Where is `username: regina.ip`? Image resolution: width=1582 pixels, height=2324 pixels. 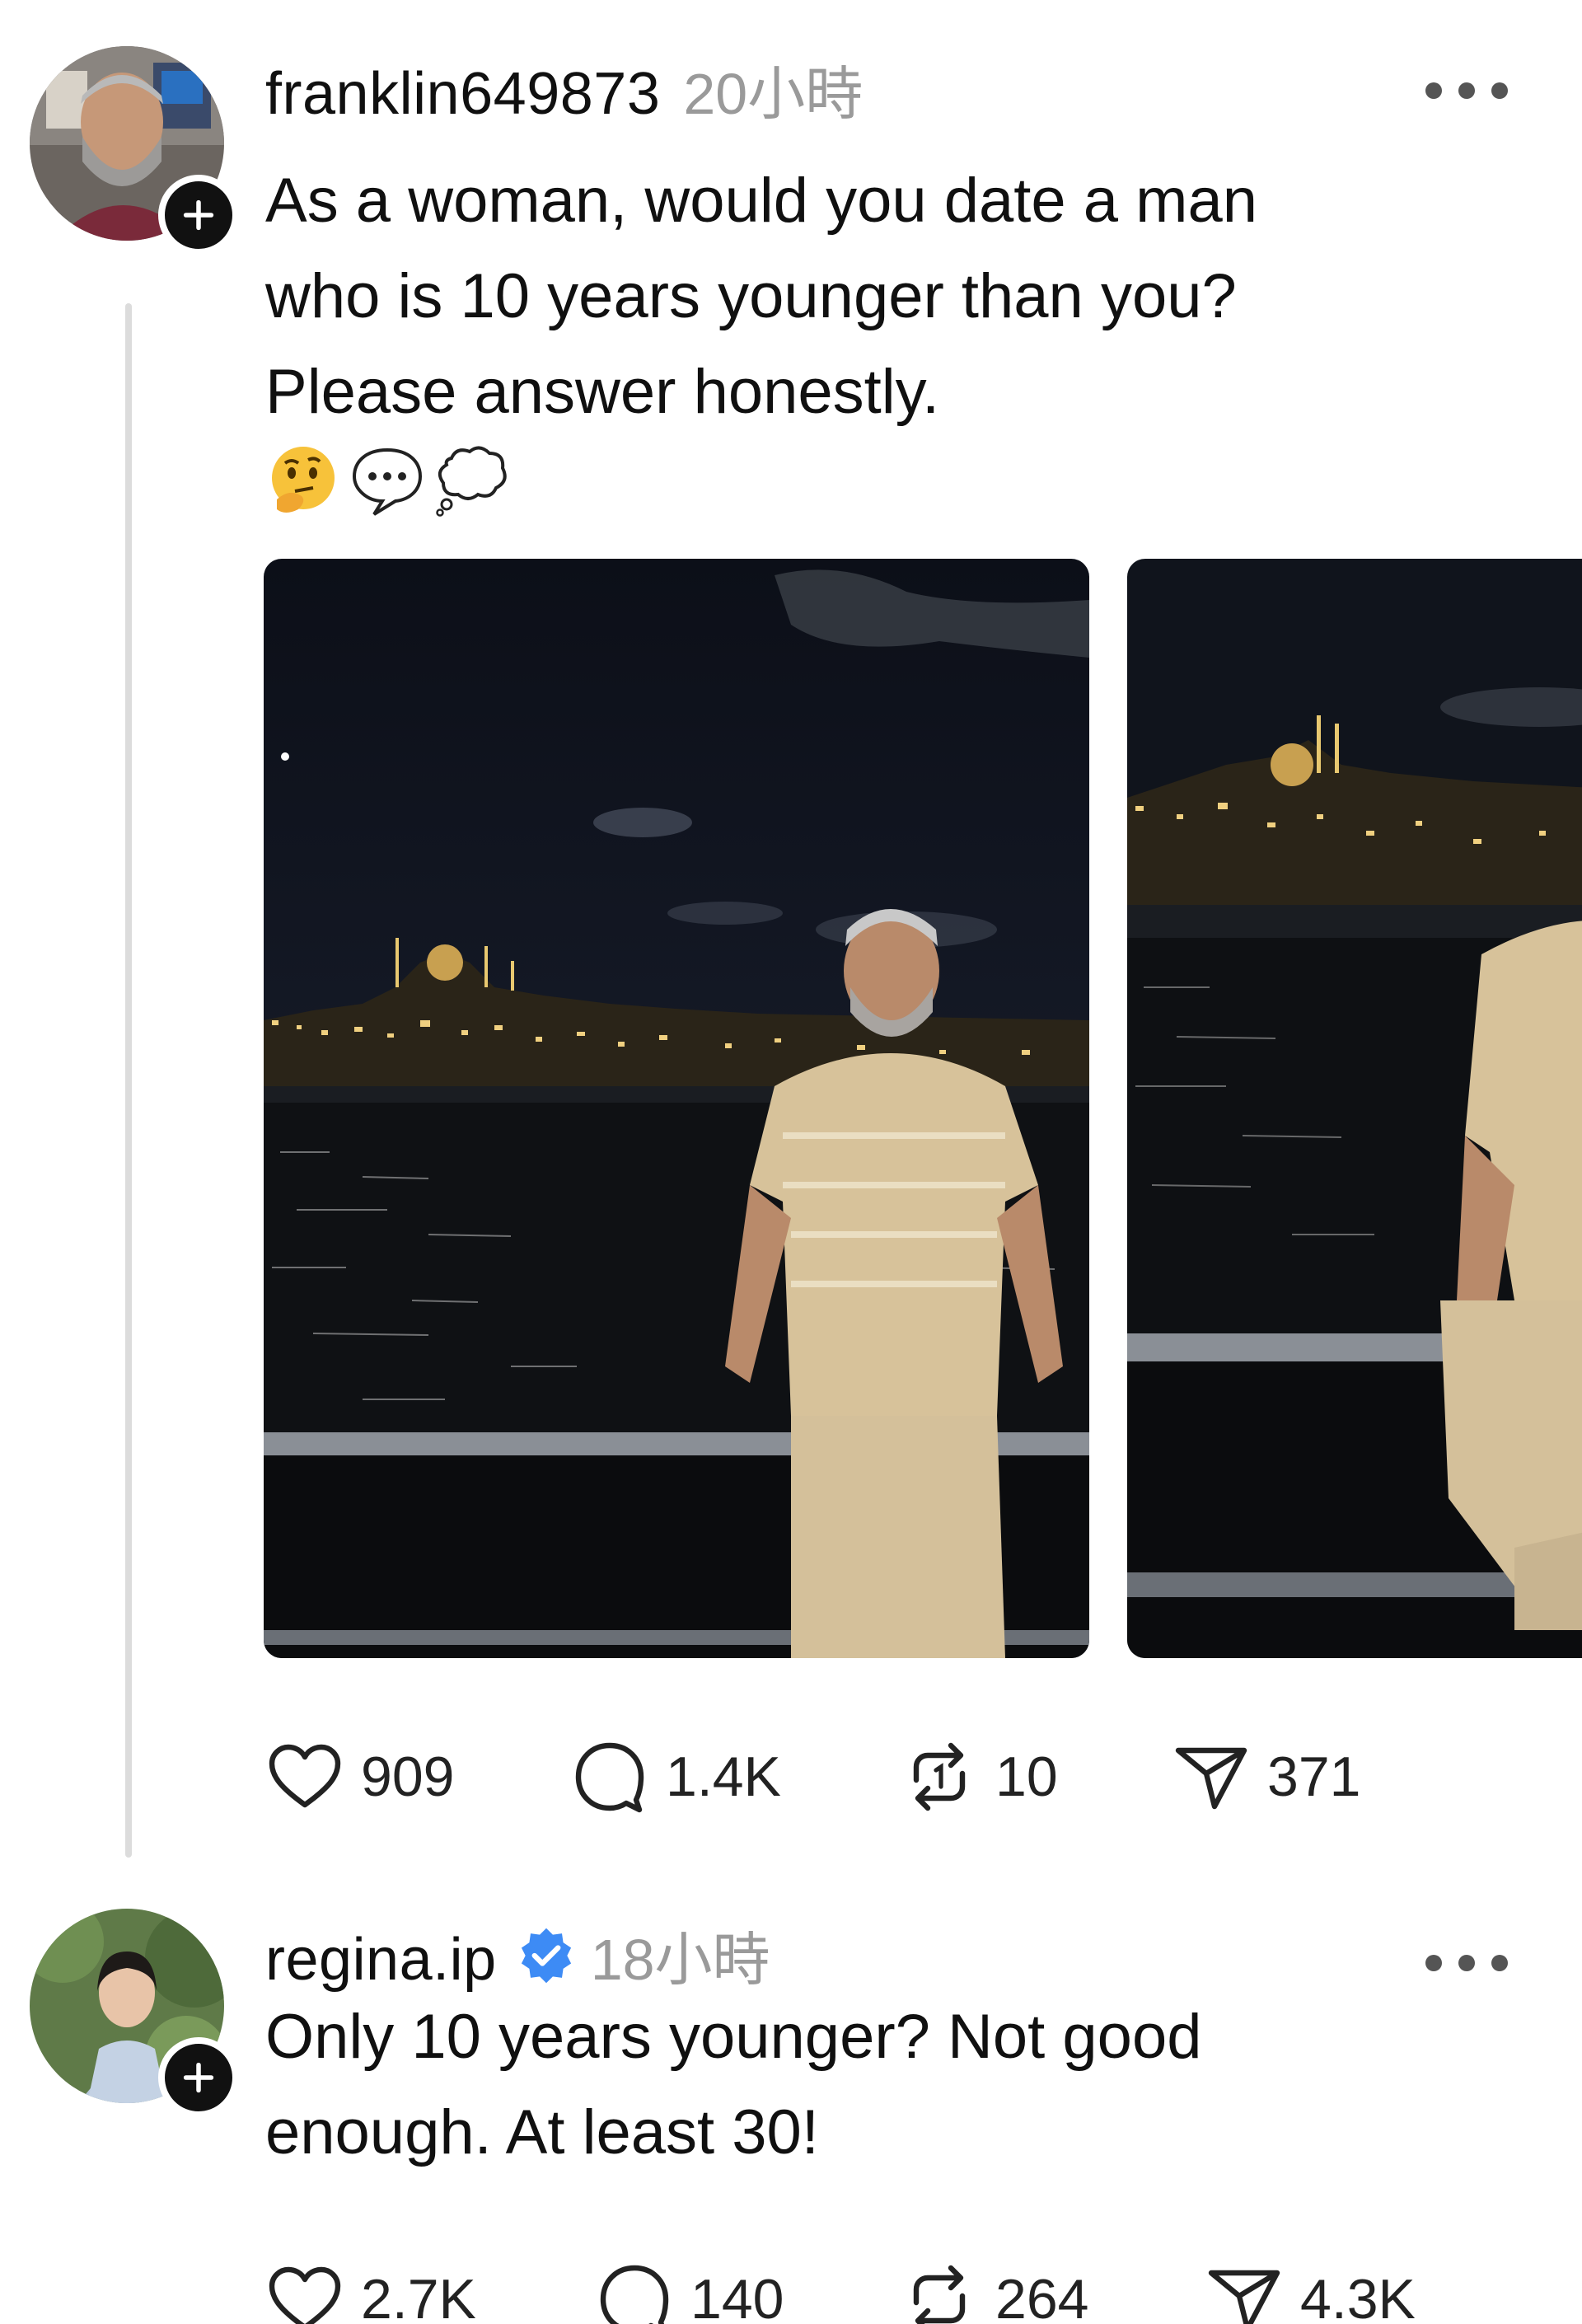
username: regina.ip is located at coordinates (381, 1960).